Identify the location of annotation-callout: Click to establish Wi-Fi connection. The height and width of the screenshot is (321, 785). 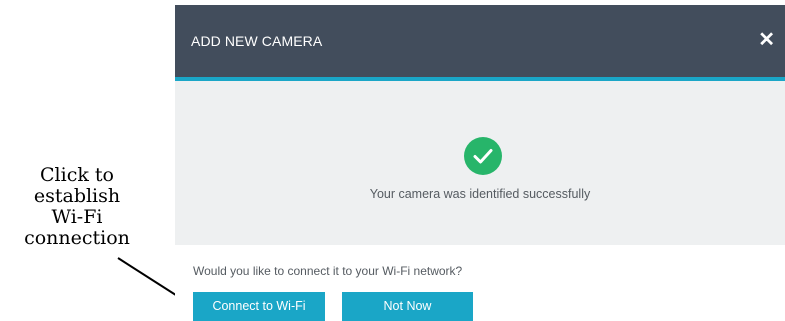
(77, 207).